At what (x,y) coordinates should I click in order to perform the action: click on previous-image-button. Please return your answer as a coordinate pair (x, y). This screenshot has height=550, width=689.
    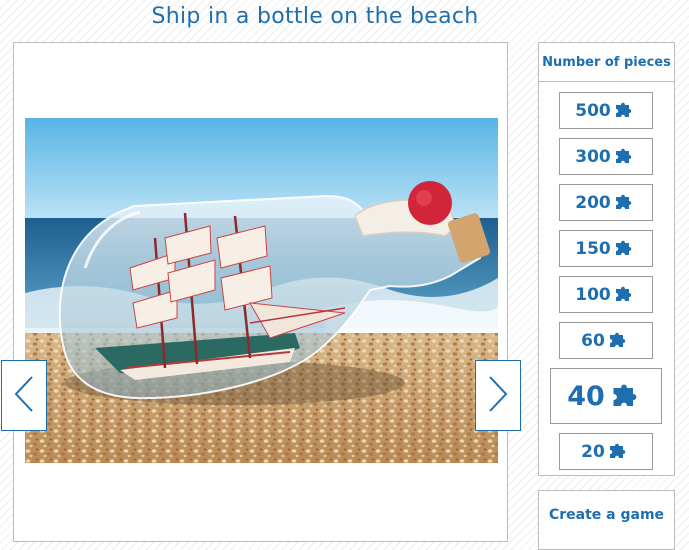
    Looking at the image, I should click on (24, 395).